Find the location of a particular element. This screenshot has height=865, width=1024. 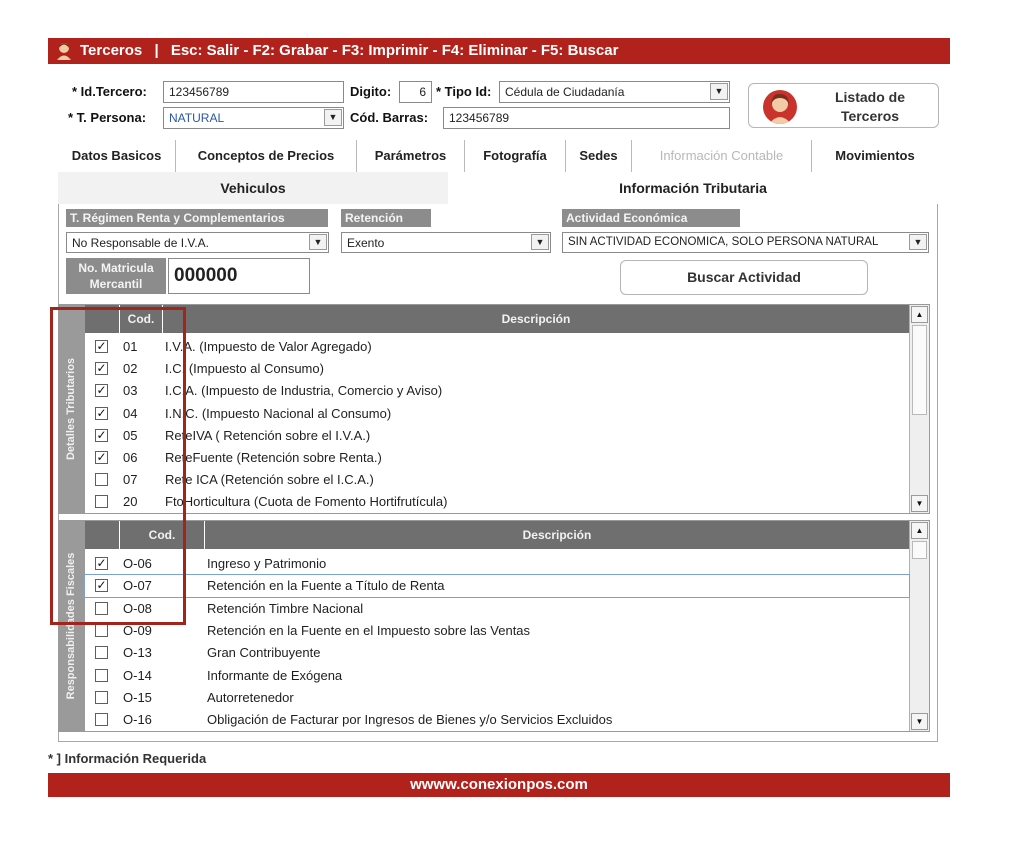

retencion-value: Exento is located at coordinates (366, 243).